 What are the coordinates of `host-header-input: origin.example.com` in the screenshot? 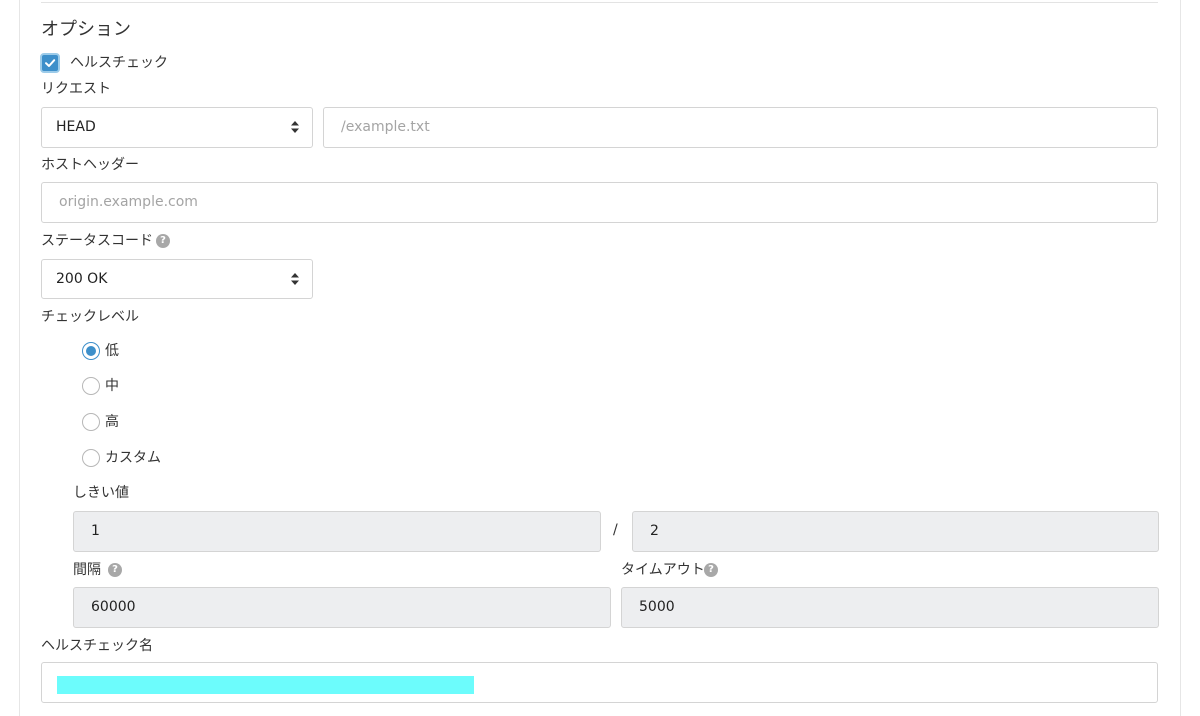 It's located at (599, 202).